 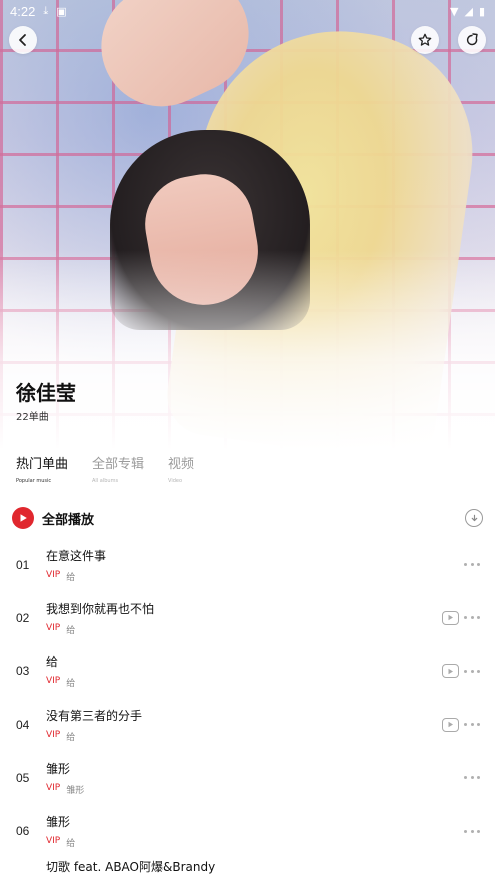 What do you see at coordinates (42, 464) in the screenshot?
I see `tab-label: 热门单曲` at bounding box center [42, 464].